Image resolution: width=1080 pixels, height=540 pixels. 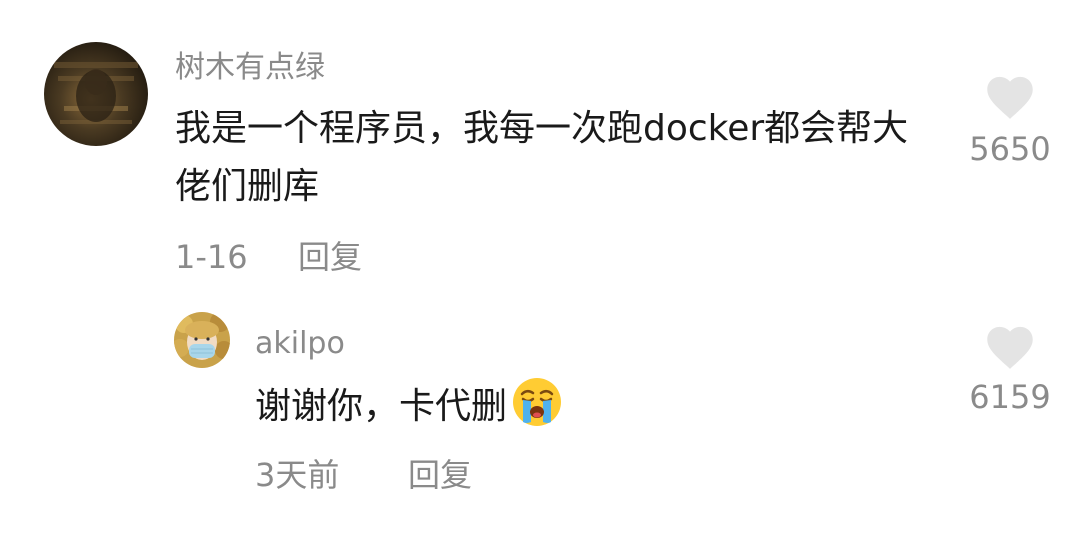 I want to click on dark-photo-avatar, so click(x=96, y=94).